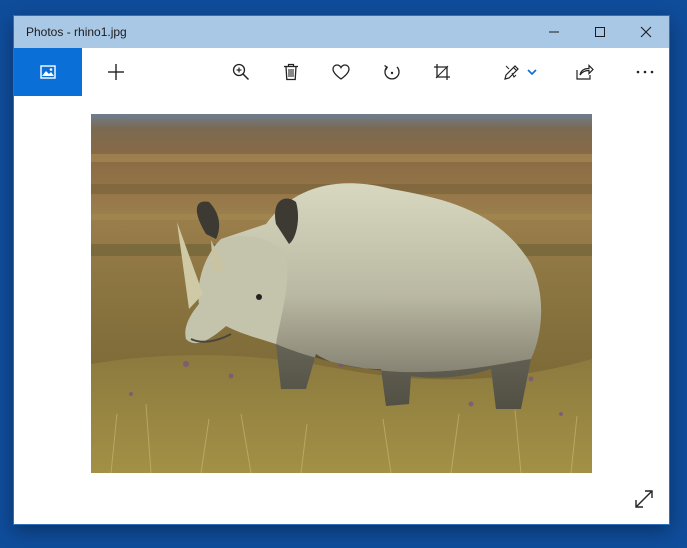 This screenshot has height=548, width=687. I want to click on share-icon, so click(585, 72).